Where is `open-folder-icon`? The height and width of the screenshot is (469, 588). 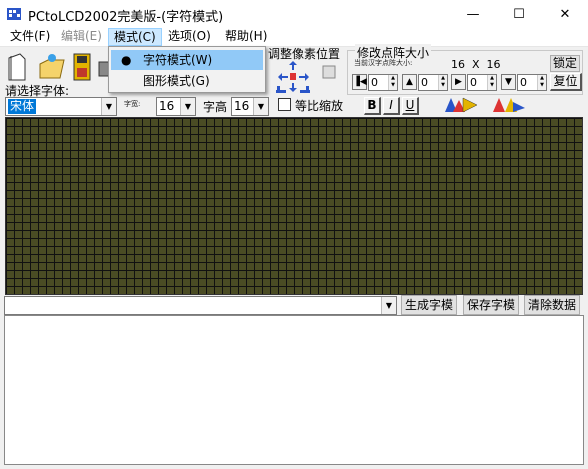 open-folder-icon is located at coordinates (51, 67).